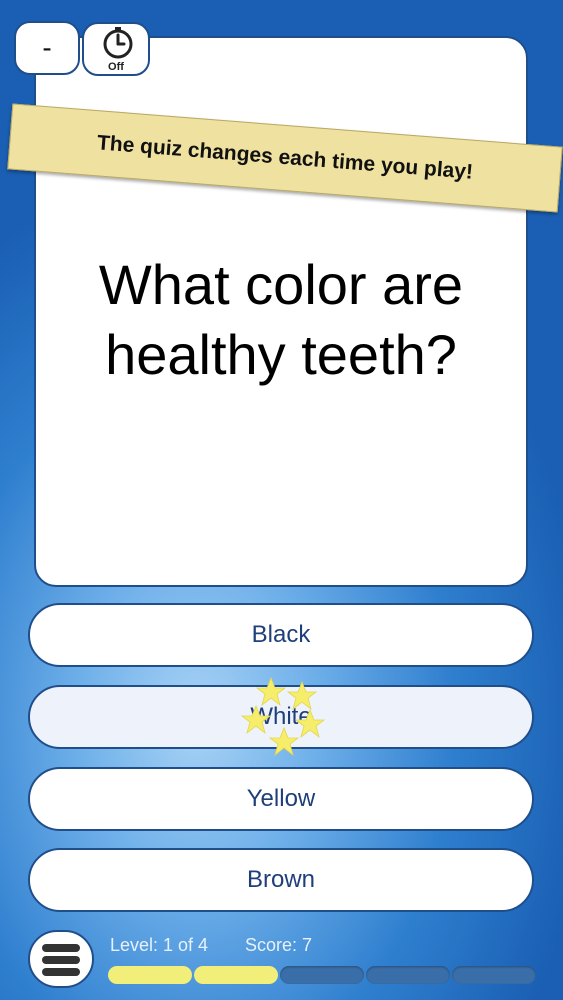  Describe the element at coordinates (281, 319) in the screenshot. I see `question-text: What color are healthy teeth?` at that location.